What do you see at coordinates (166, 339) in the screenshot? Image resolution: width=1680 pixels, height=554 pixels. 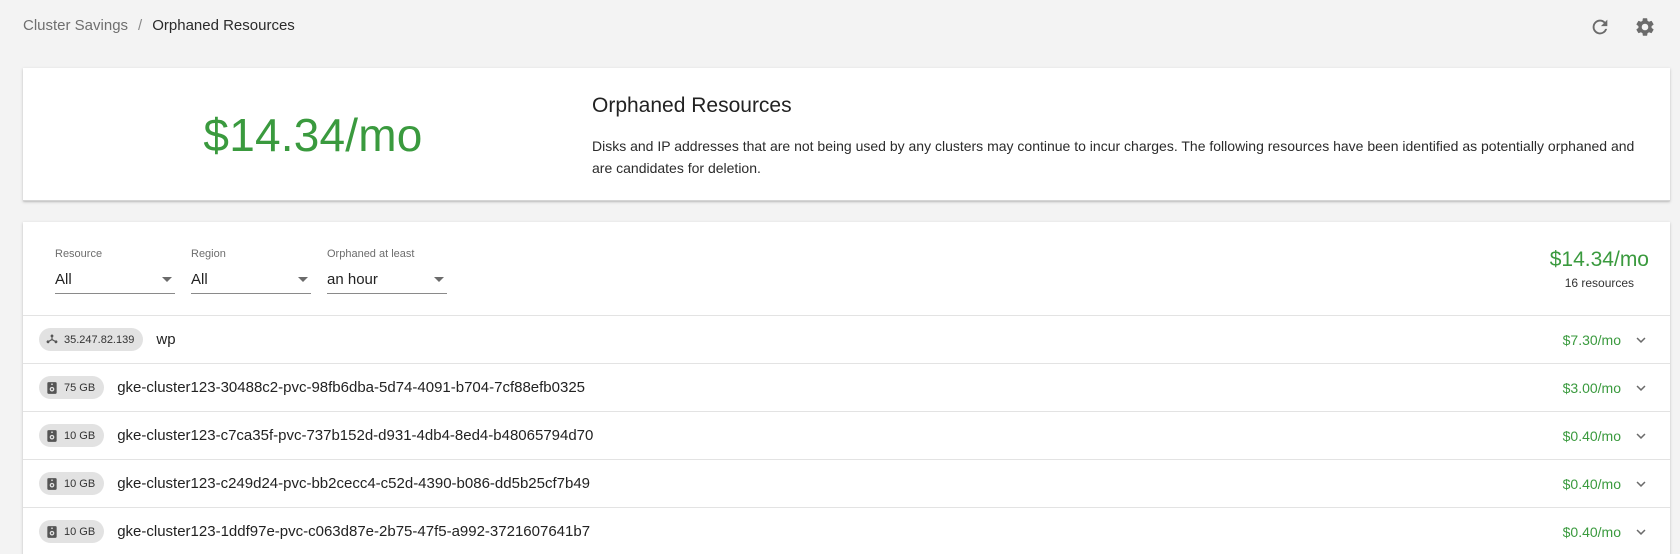 I see `resource-name: wp` at bounding box center [166, 339].